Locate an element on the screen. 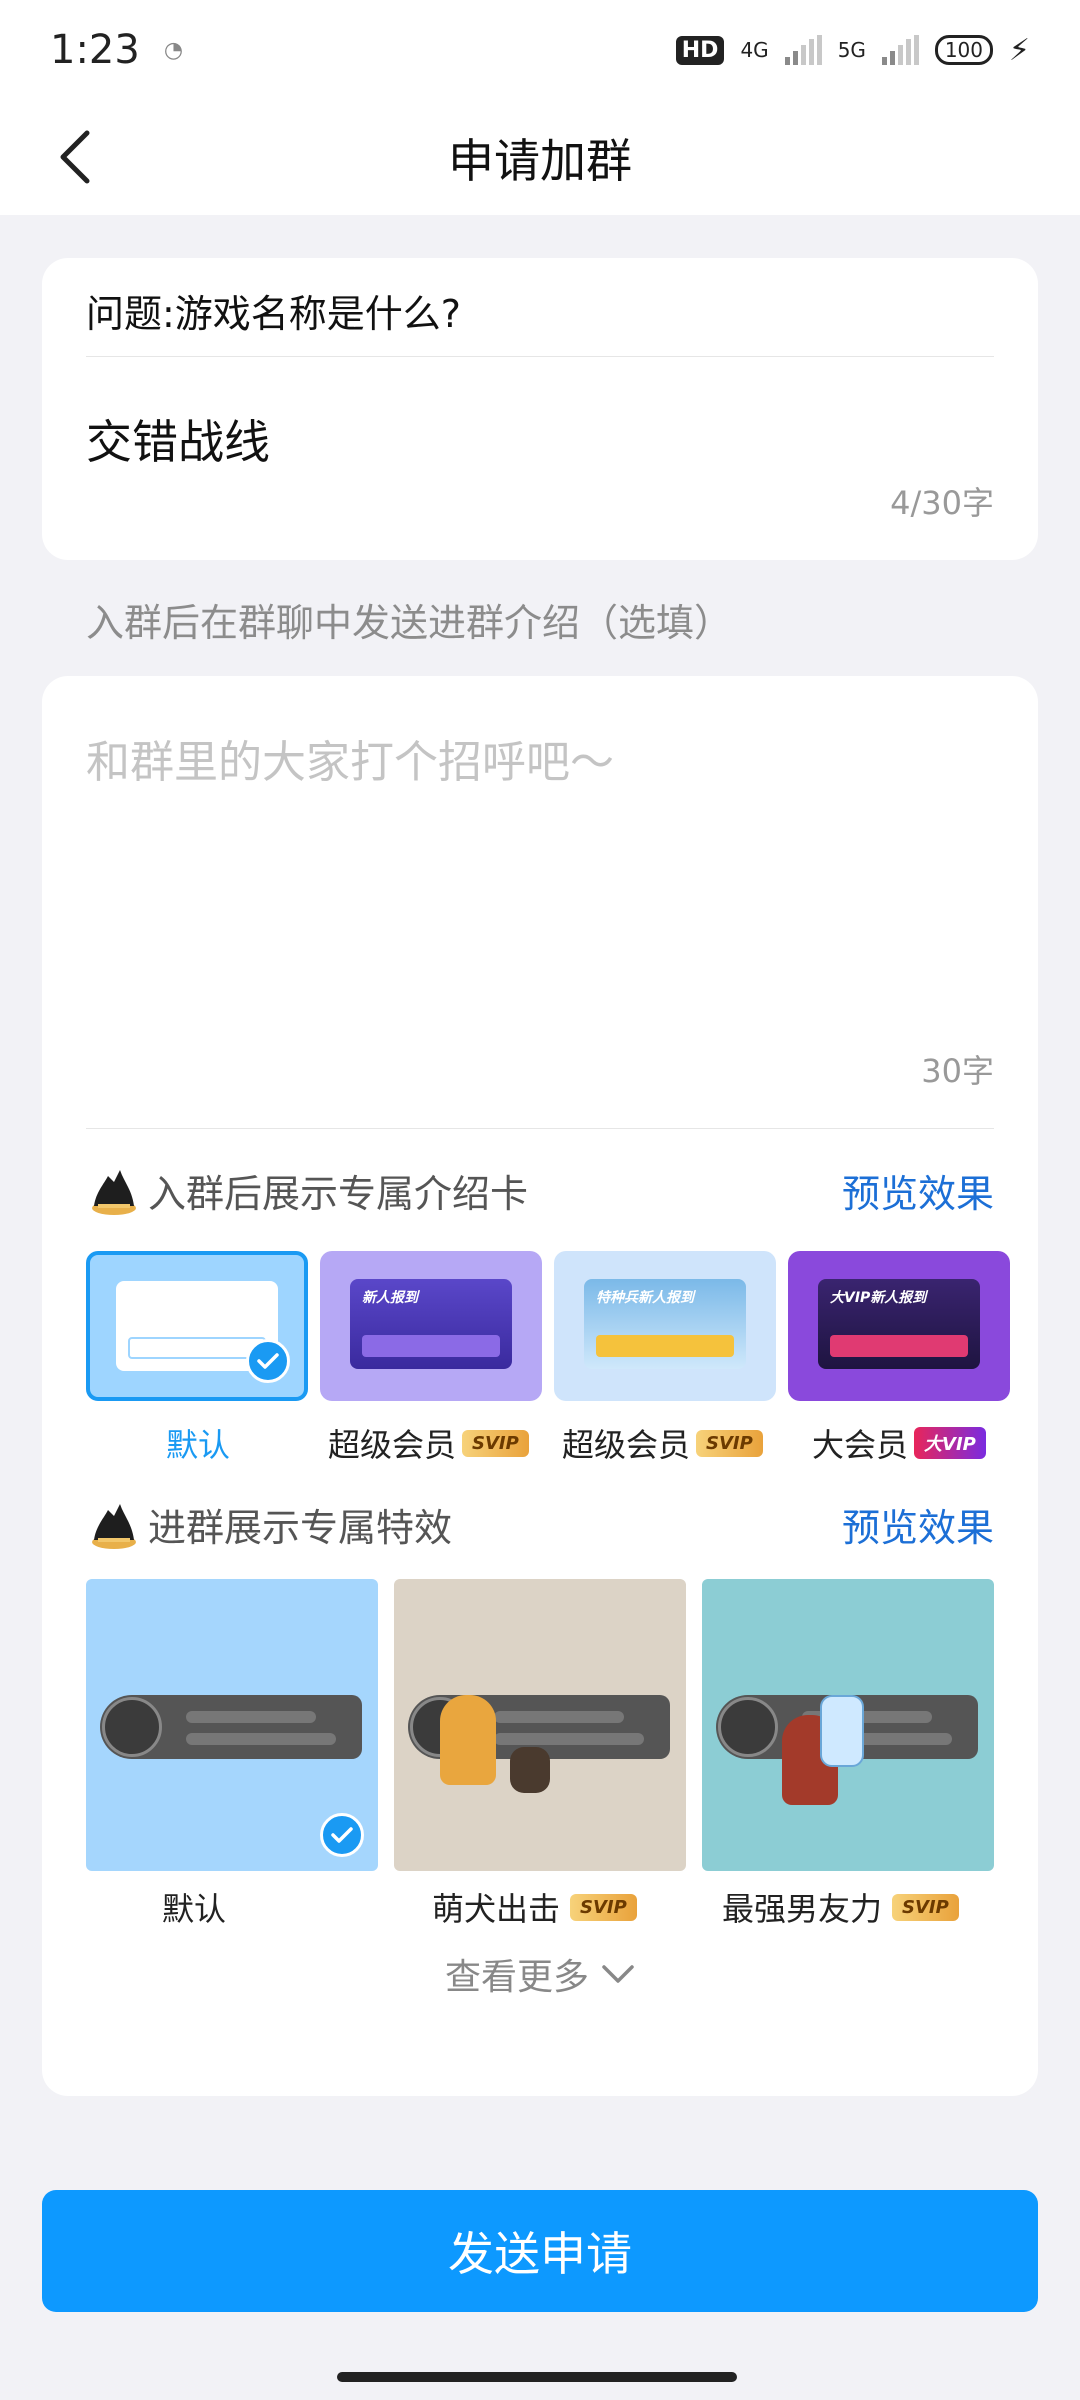 The height and width of the screenshot is (2400, 1080). card-preview: 新人报到 is located at coordinates (431, 1324).